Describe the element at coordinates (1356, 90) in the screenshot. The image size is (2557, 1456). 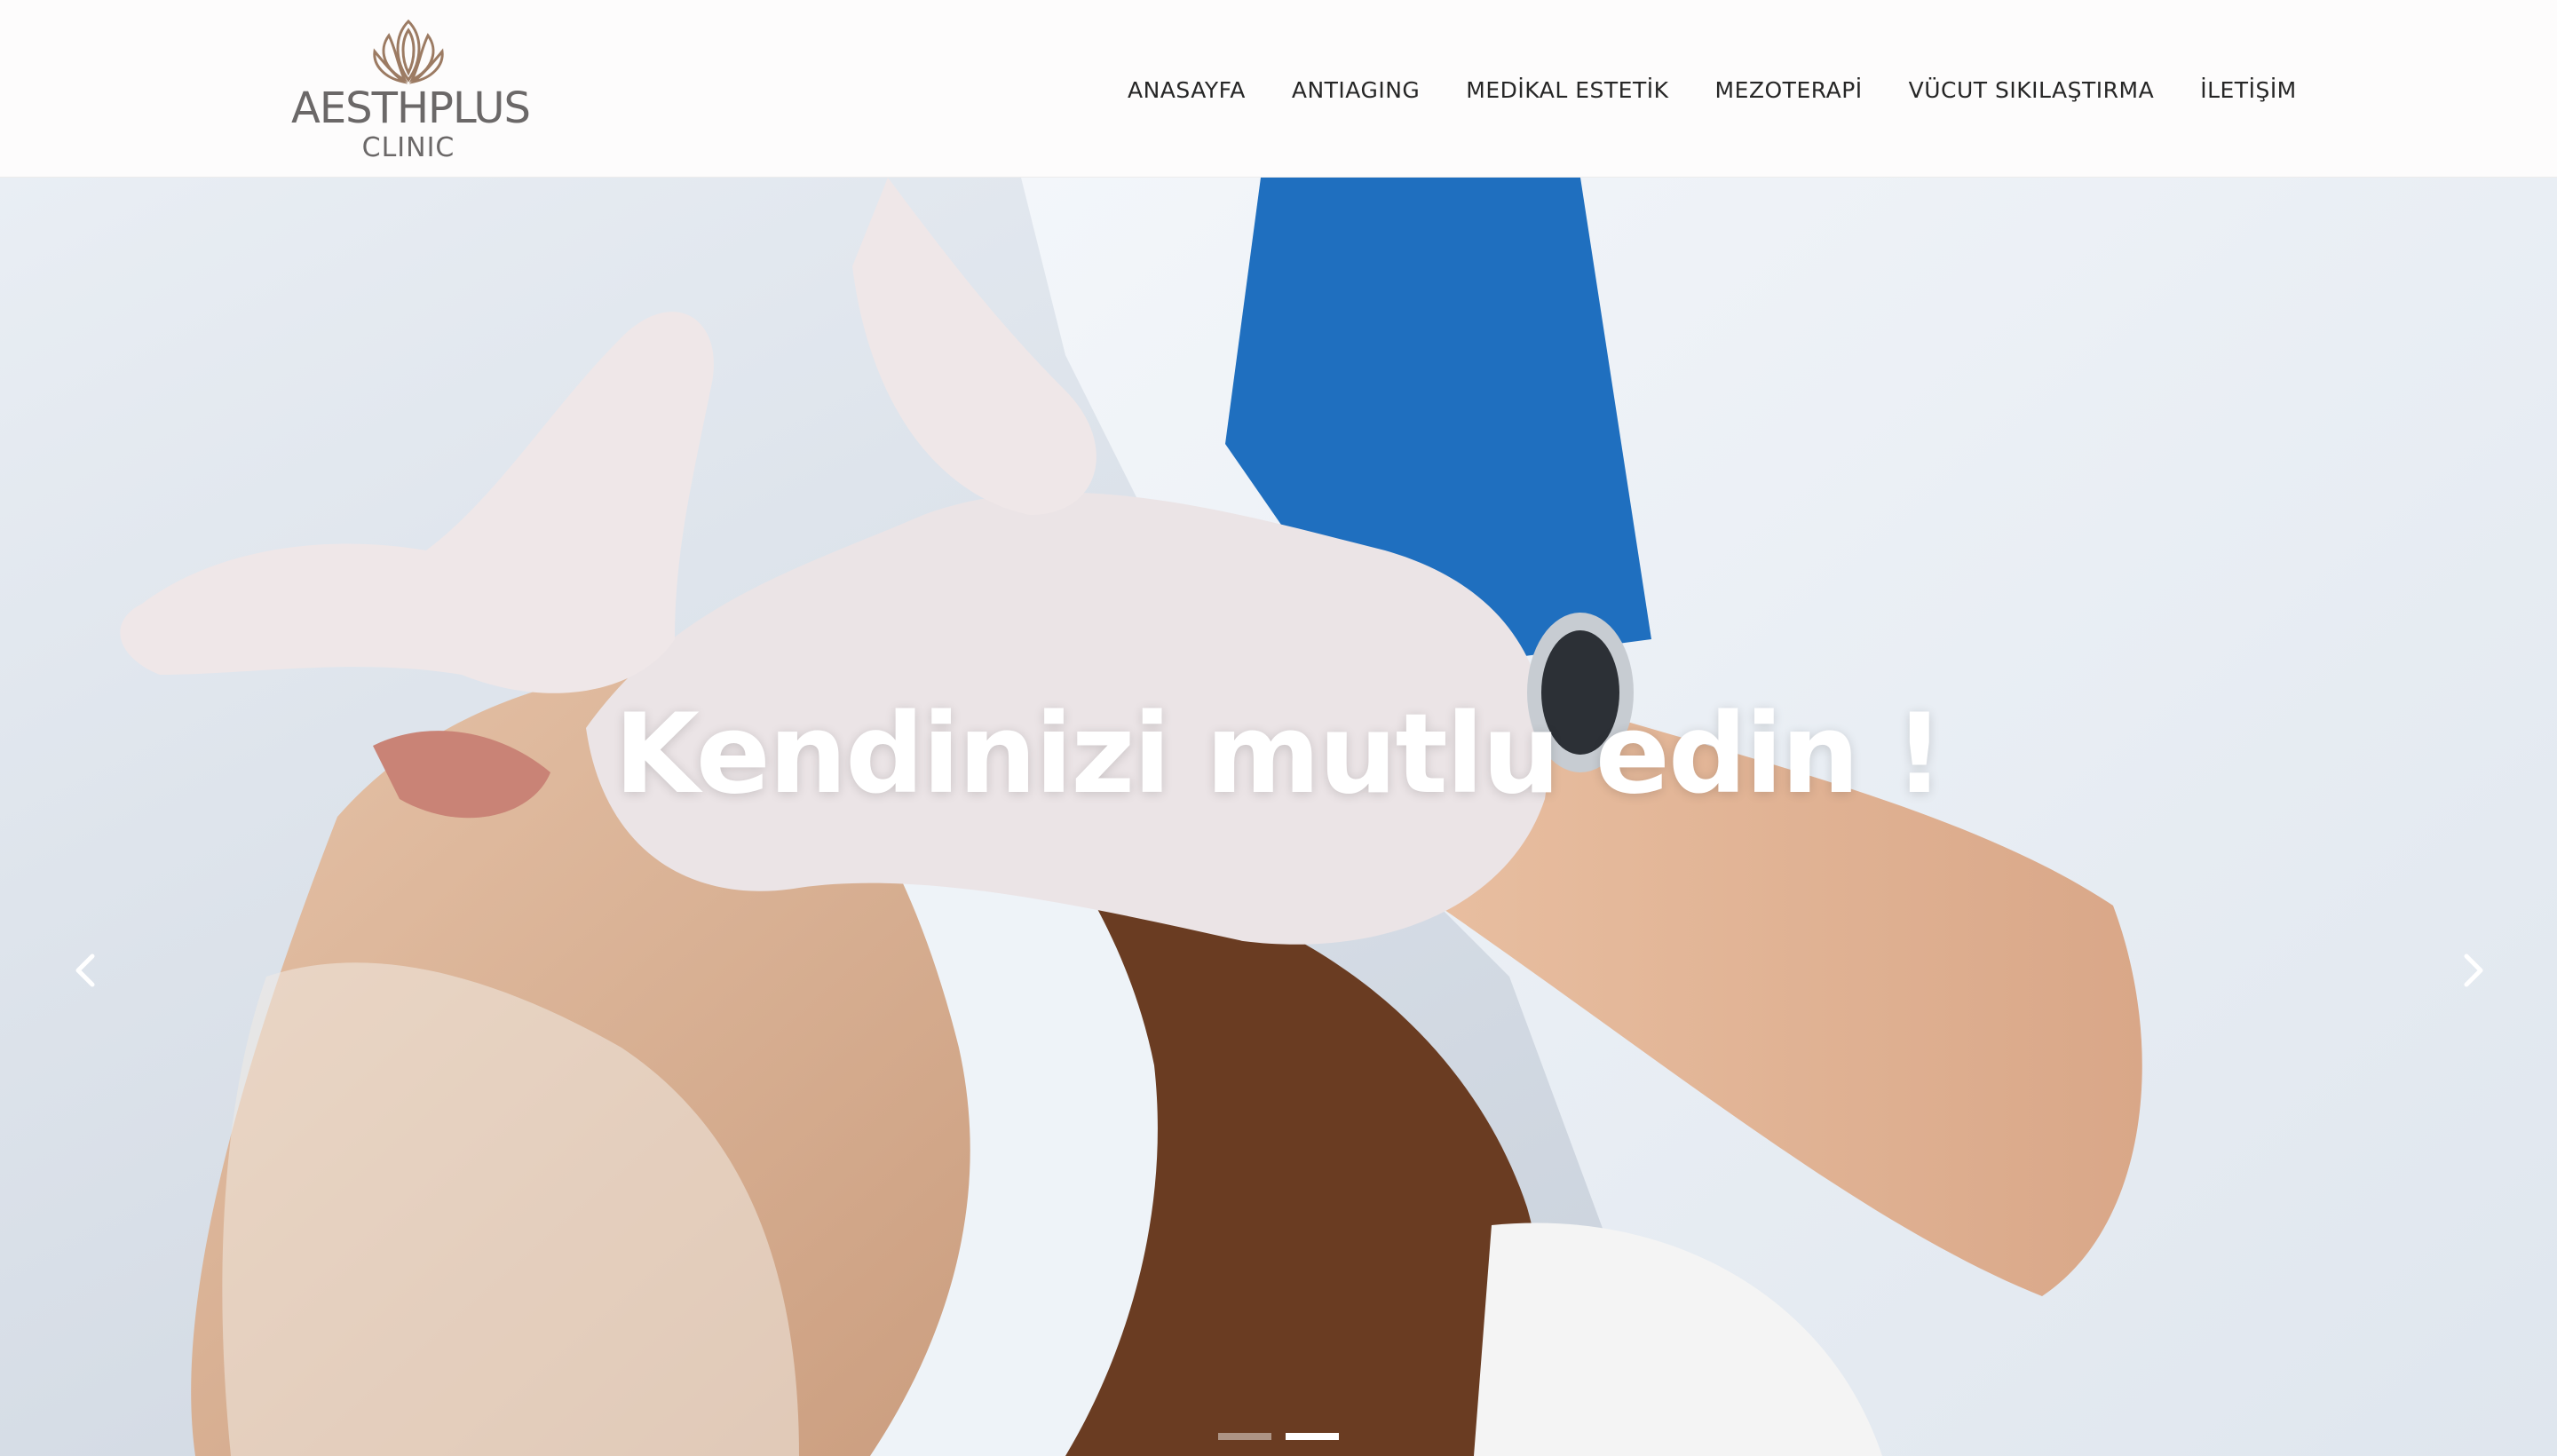
I see `nav-item-antiaging: ANTIAGING` at that location.